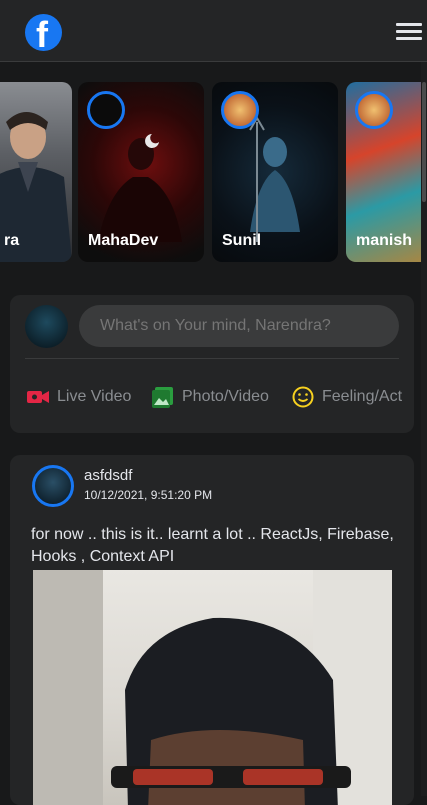  I want to click on story-name: ra, so click(12, 240).